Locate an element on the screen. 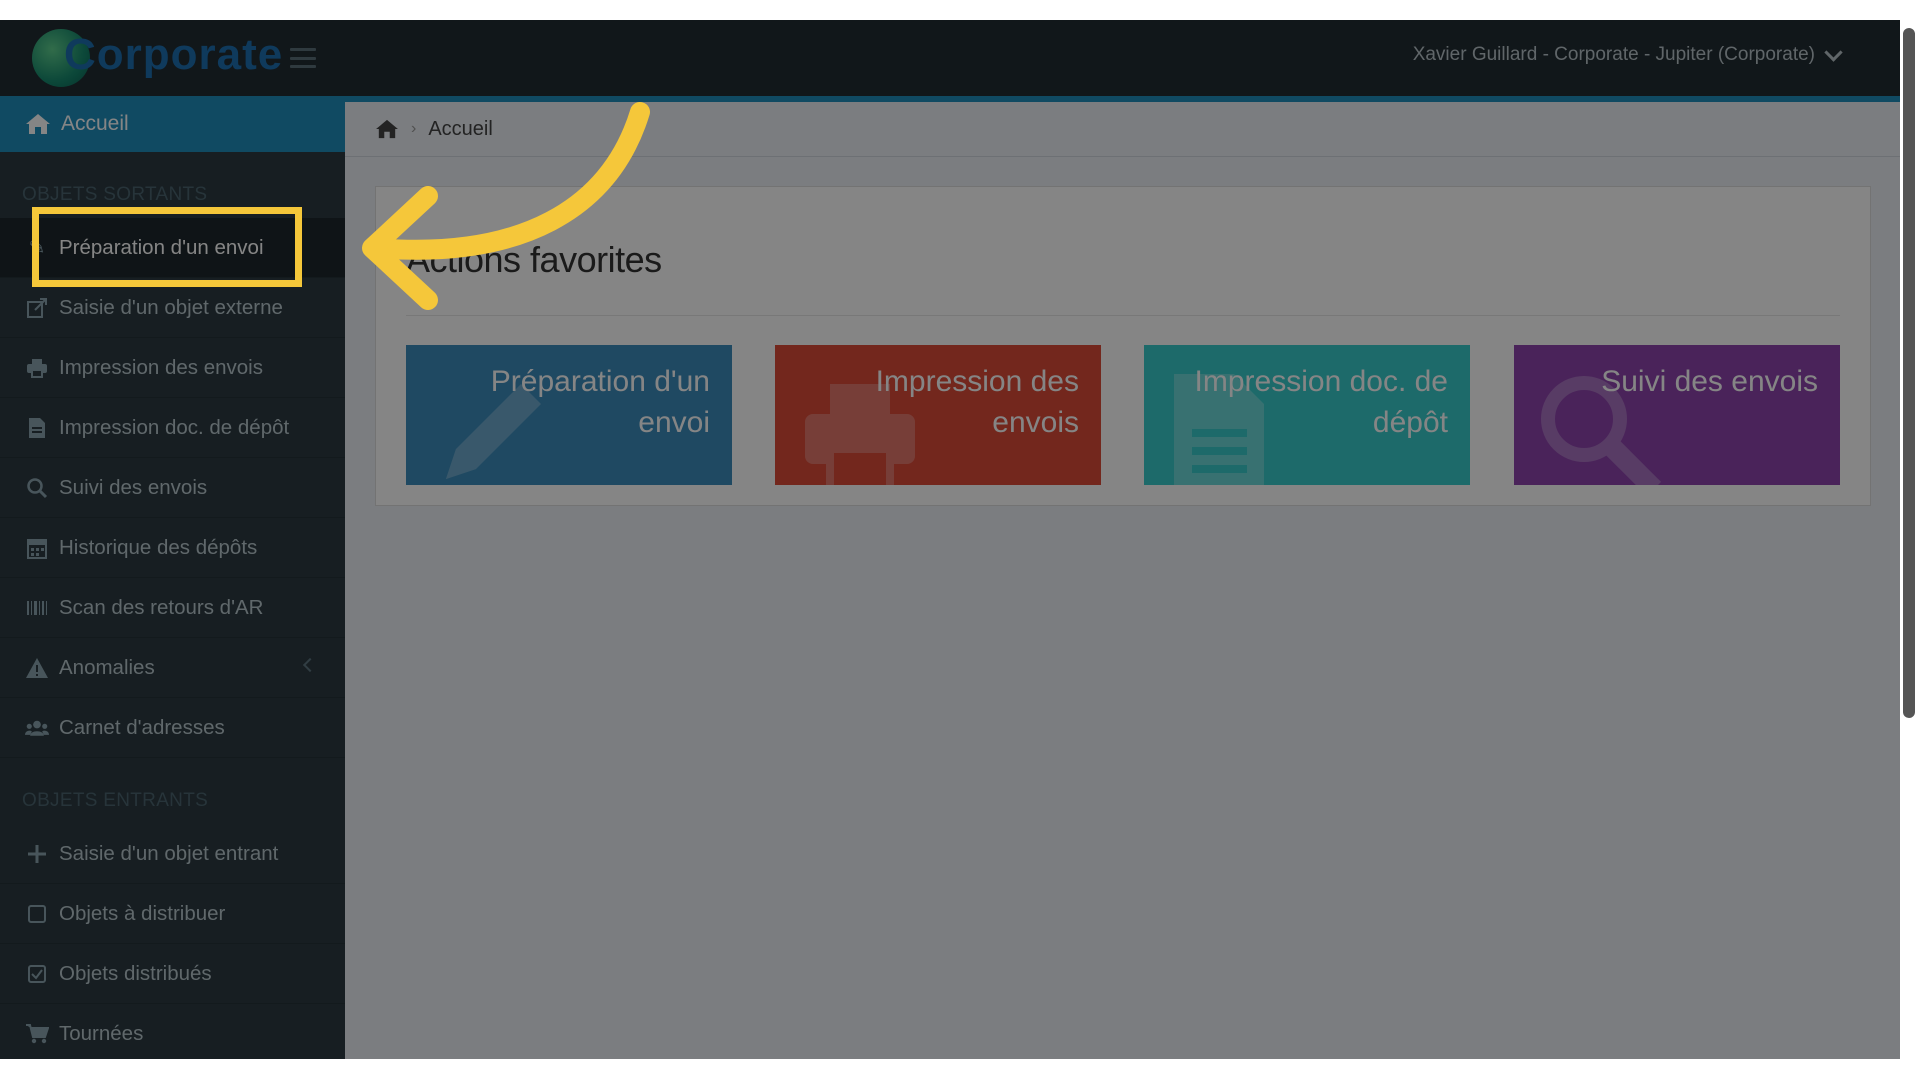 This screenshot has width=1920, height=1080. sidebar-item-label: Anomalies is located at coordinates (107, 667).